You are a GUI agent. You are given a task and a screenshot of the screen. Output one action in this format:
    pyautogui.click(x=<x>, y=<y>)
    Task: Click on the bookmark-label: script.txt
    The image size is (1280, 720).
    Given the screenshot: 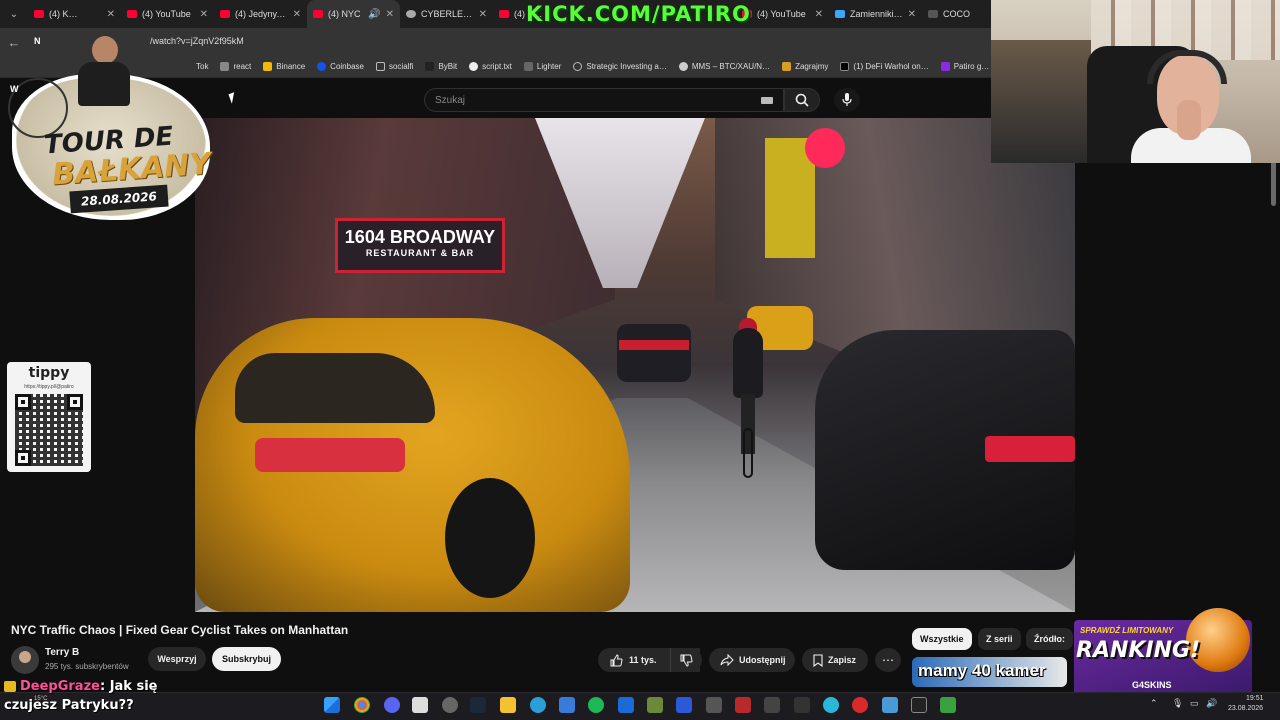 What is the action you would take?
    pyautogui.click(x=497, y=66)
    